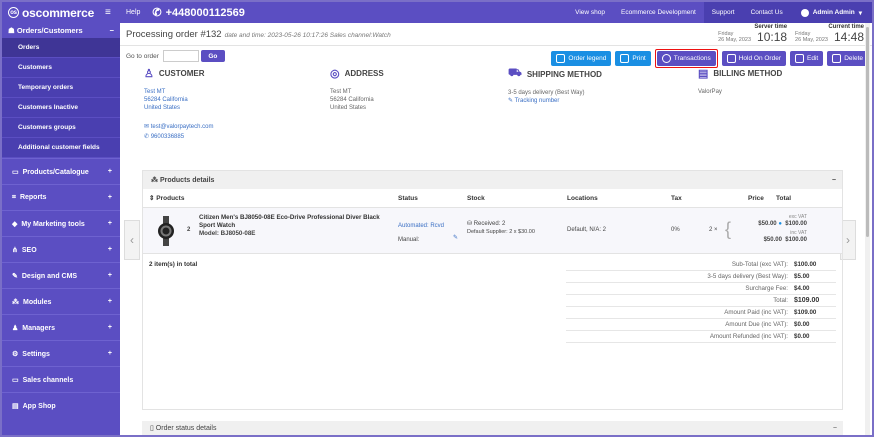 This screenshot has width=874, height=437. What do you see at coordinates (61, 171) in the screenshot?
I see `sidebar-item-products-catalogue: ▭ Products/Catalogue +` at bounding box center [61, 171].